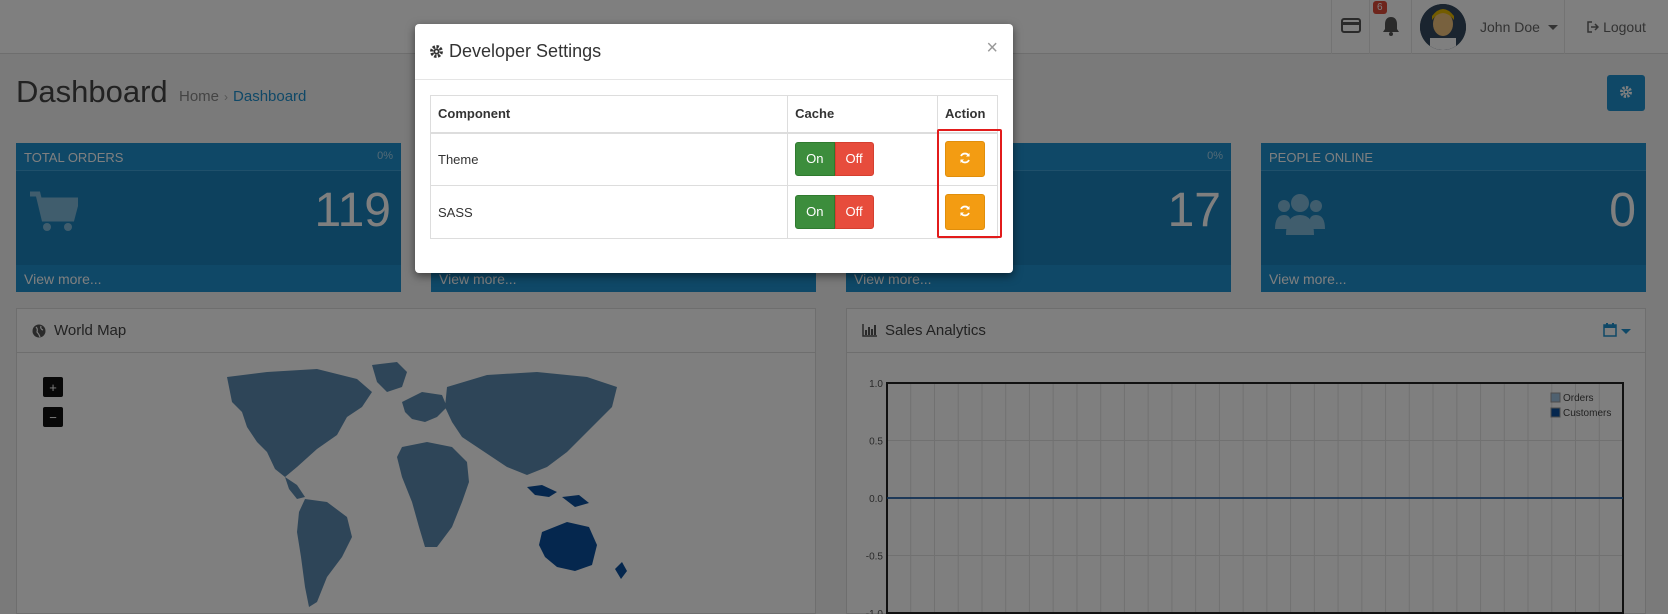  Describe the element at coordinates (992, 48) in the screenshot. I see `close-button: ×` at that location.